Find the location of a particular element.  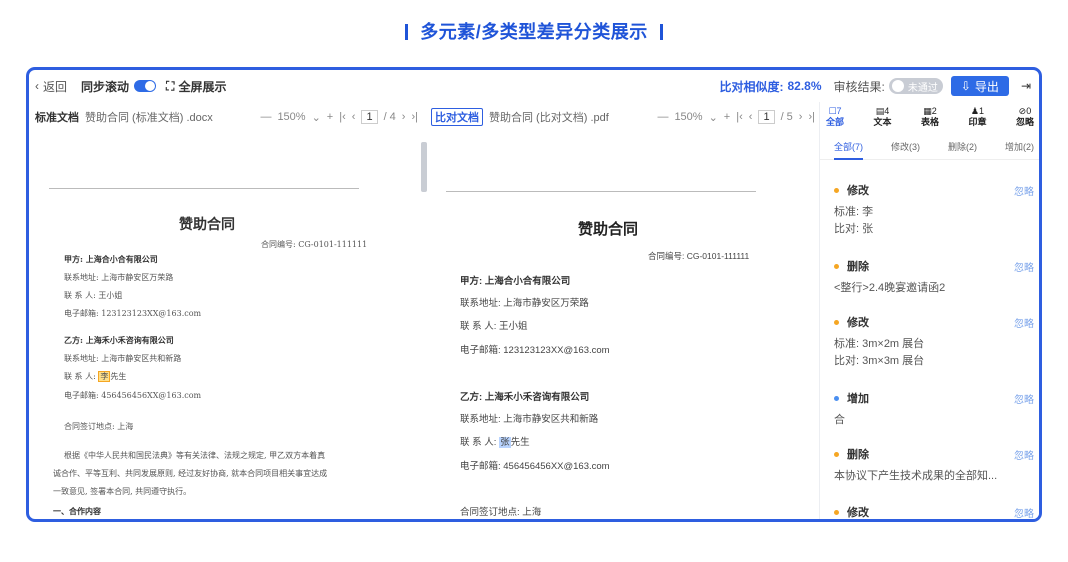

tab-all: 全部(7) is located at coordinates (848, 150).